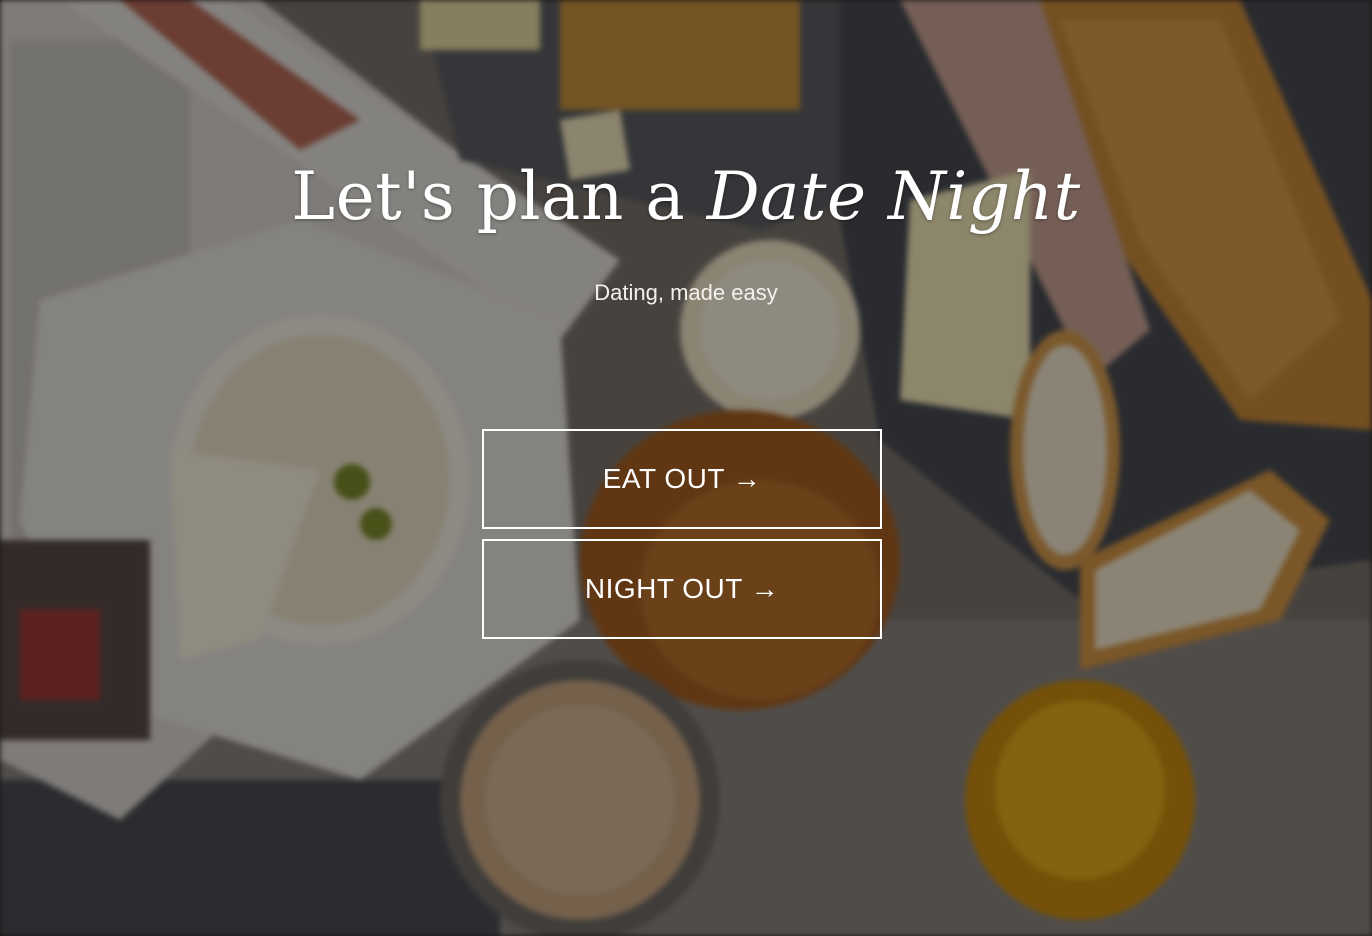 The width and height of the screenshot is (1372, 936). I want to click on night-out-button: NIGHT OUT →, so click(682, 589).